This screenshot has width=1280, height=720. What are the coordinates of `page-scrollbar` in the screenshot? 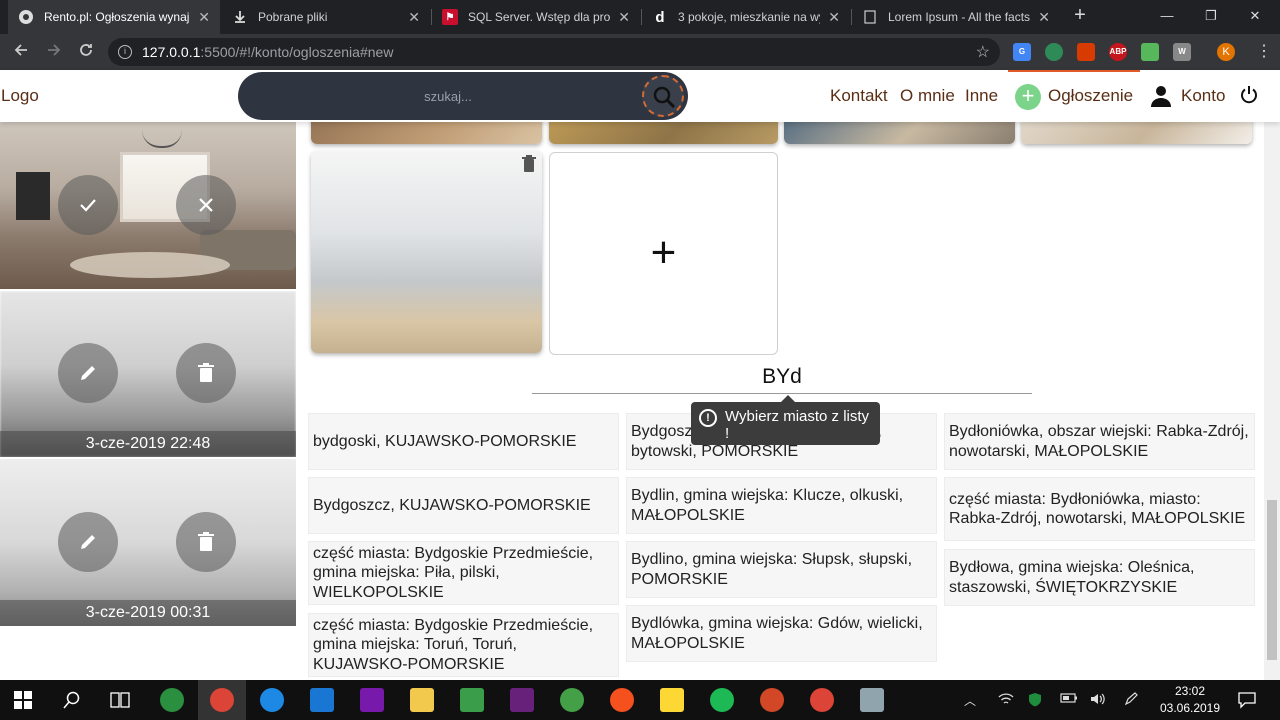 It's located at (1272, 401).